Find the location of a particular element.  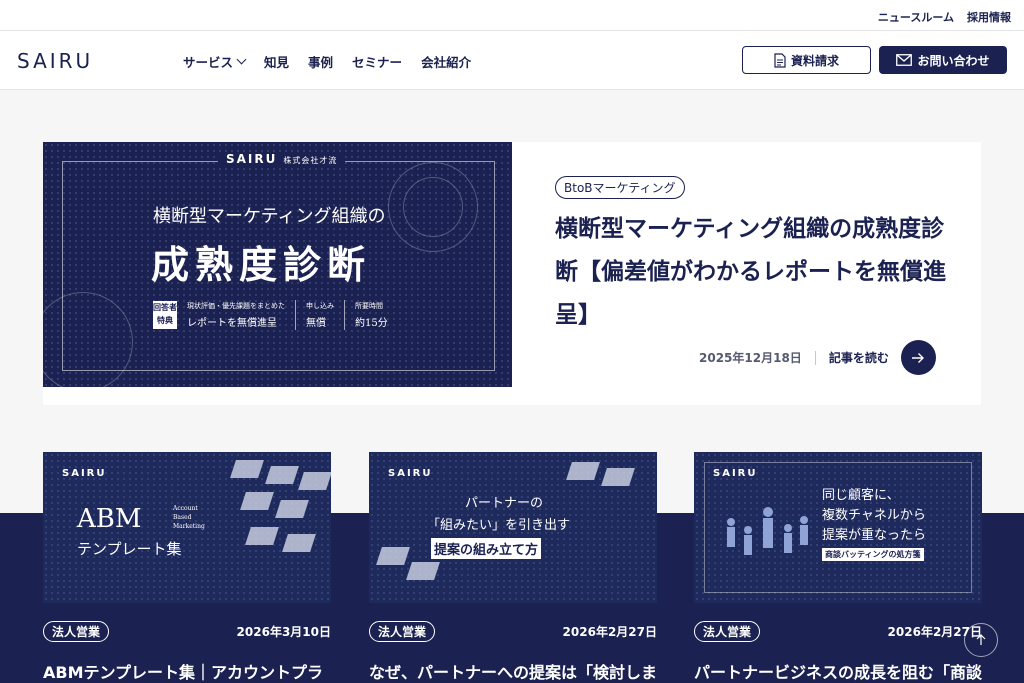

nav-item-seminars: セミナー is located at coordinates (377, 61).